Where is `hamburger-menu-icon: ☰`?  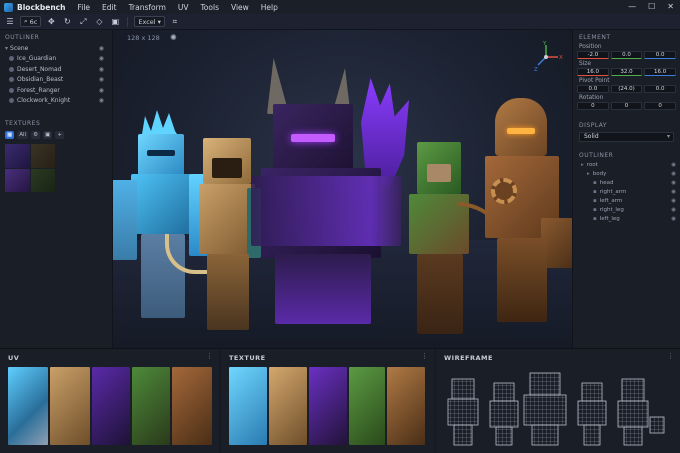 hamburger-menu-icon: ☰ is located at coordinates (10, 21).